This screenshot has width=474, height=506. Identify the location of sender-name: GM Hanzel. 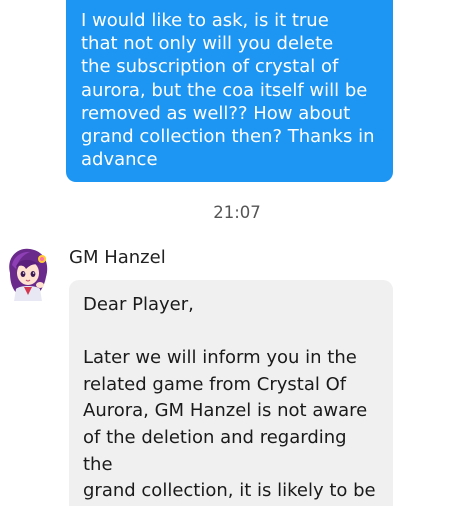
(117, 257).